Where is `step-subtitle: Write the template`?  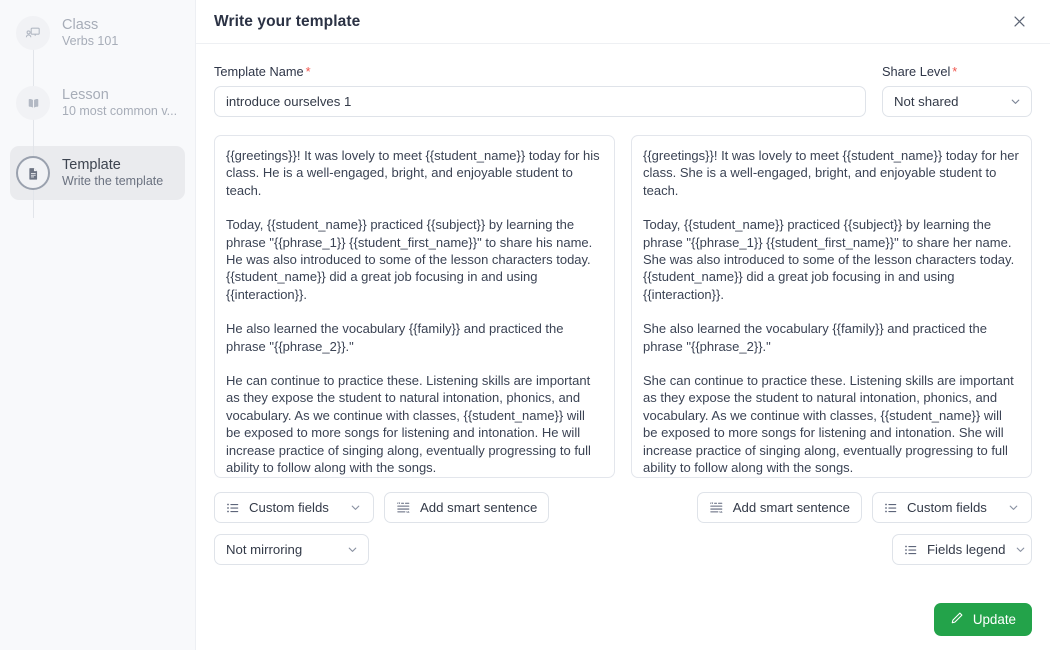
step-subtitle: Write the template is located at coordinates (113, 181).